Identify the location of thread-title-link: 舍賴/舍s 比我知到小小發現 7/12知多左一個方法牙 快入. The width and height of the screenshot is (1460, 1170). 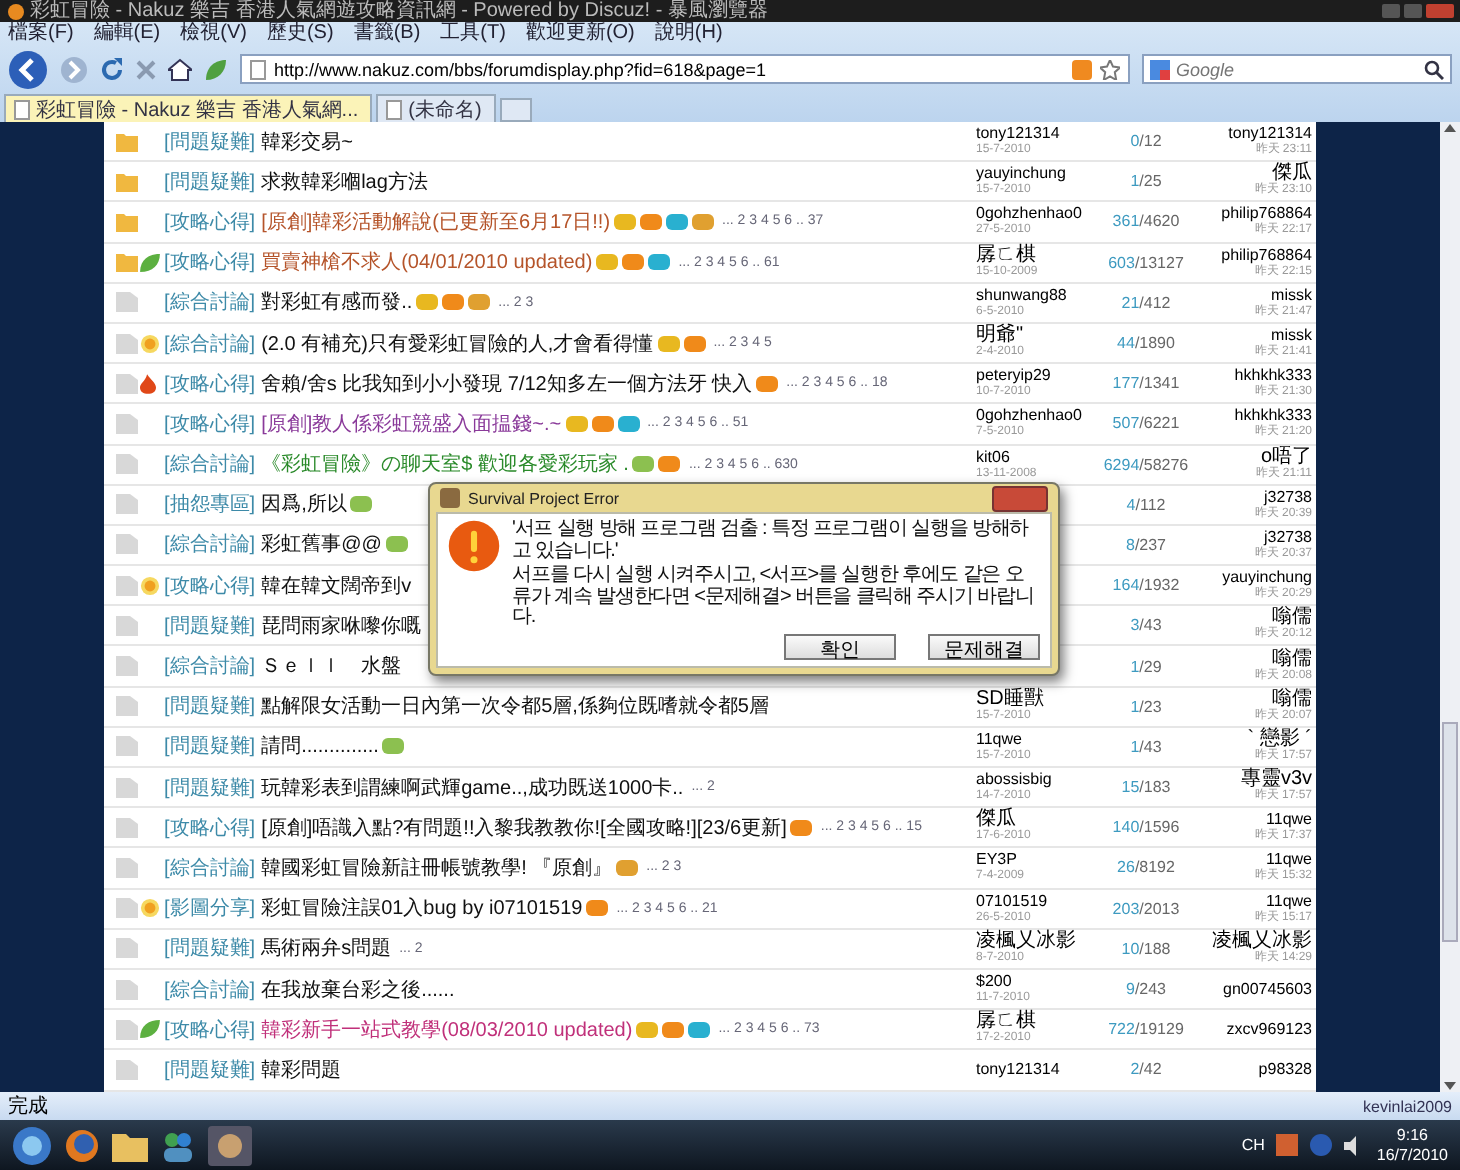
(507, 383).